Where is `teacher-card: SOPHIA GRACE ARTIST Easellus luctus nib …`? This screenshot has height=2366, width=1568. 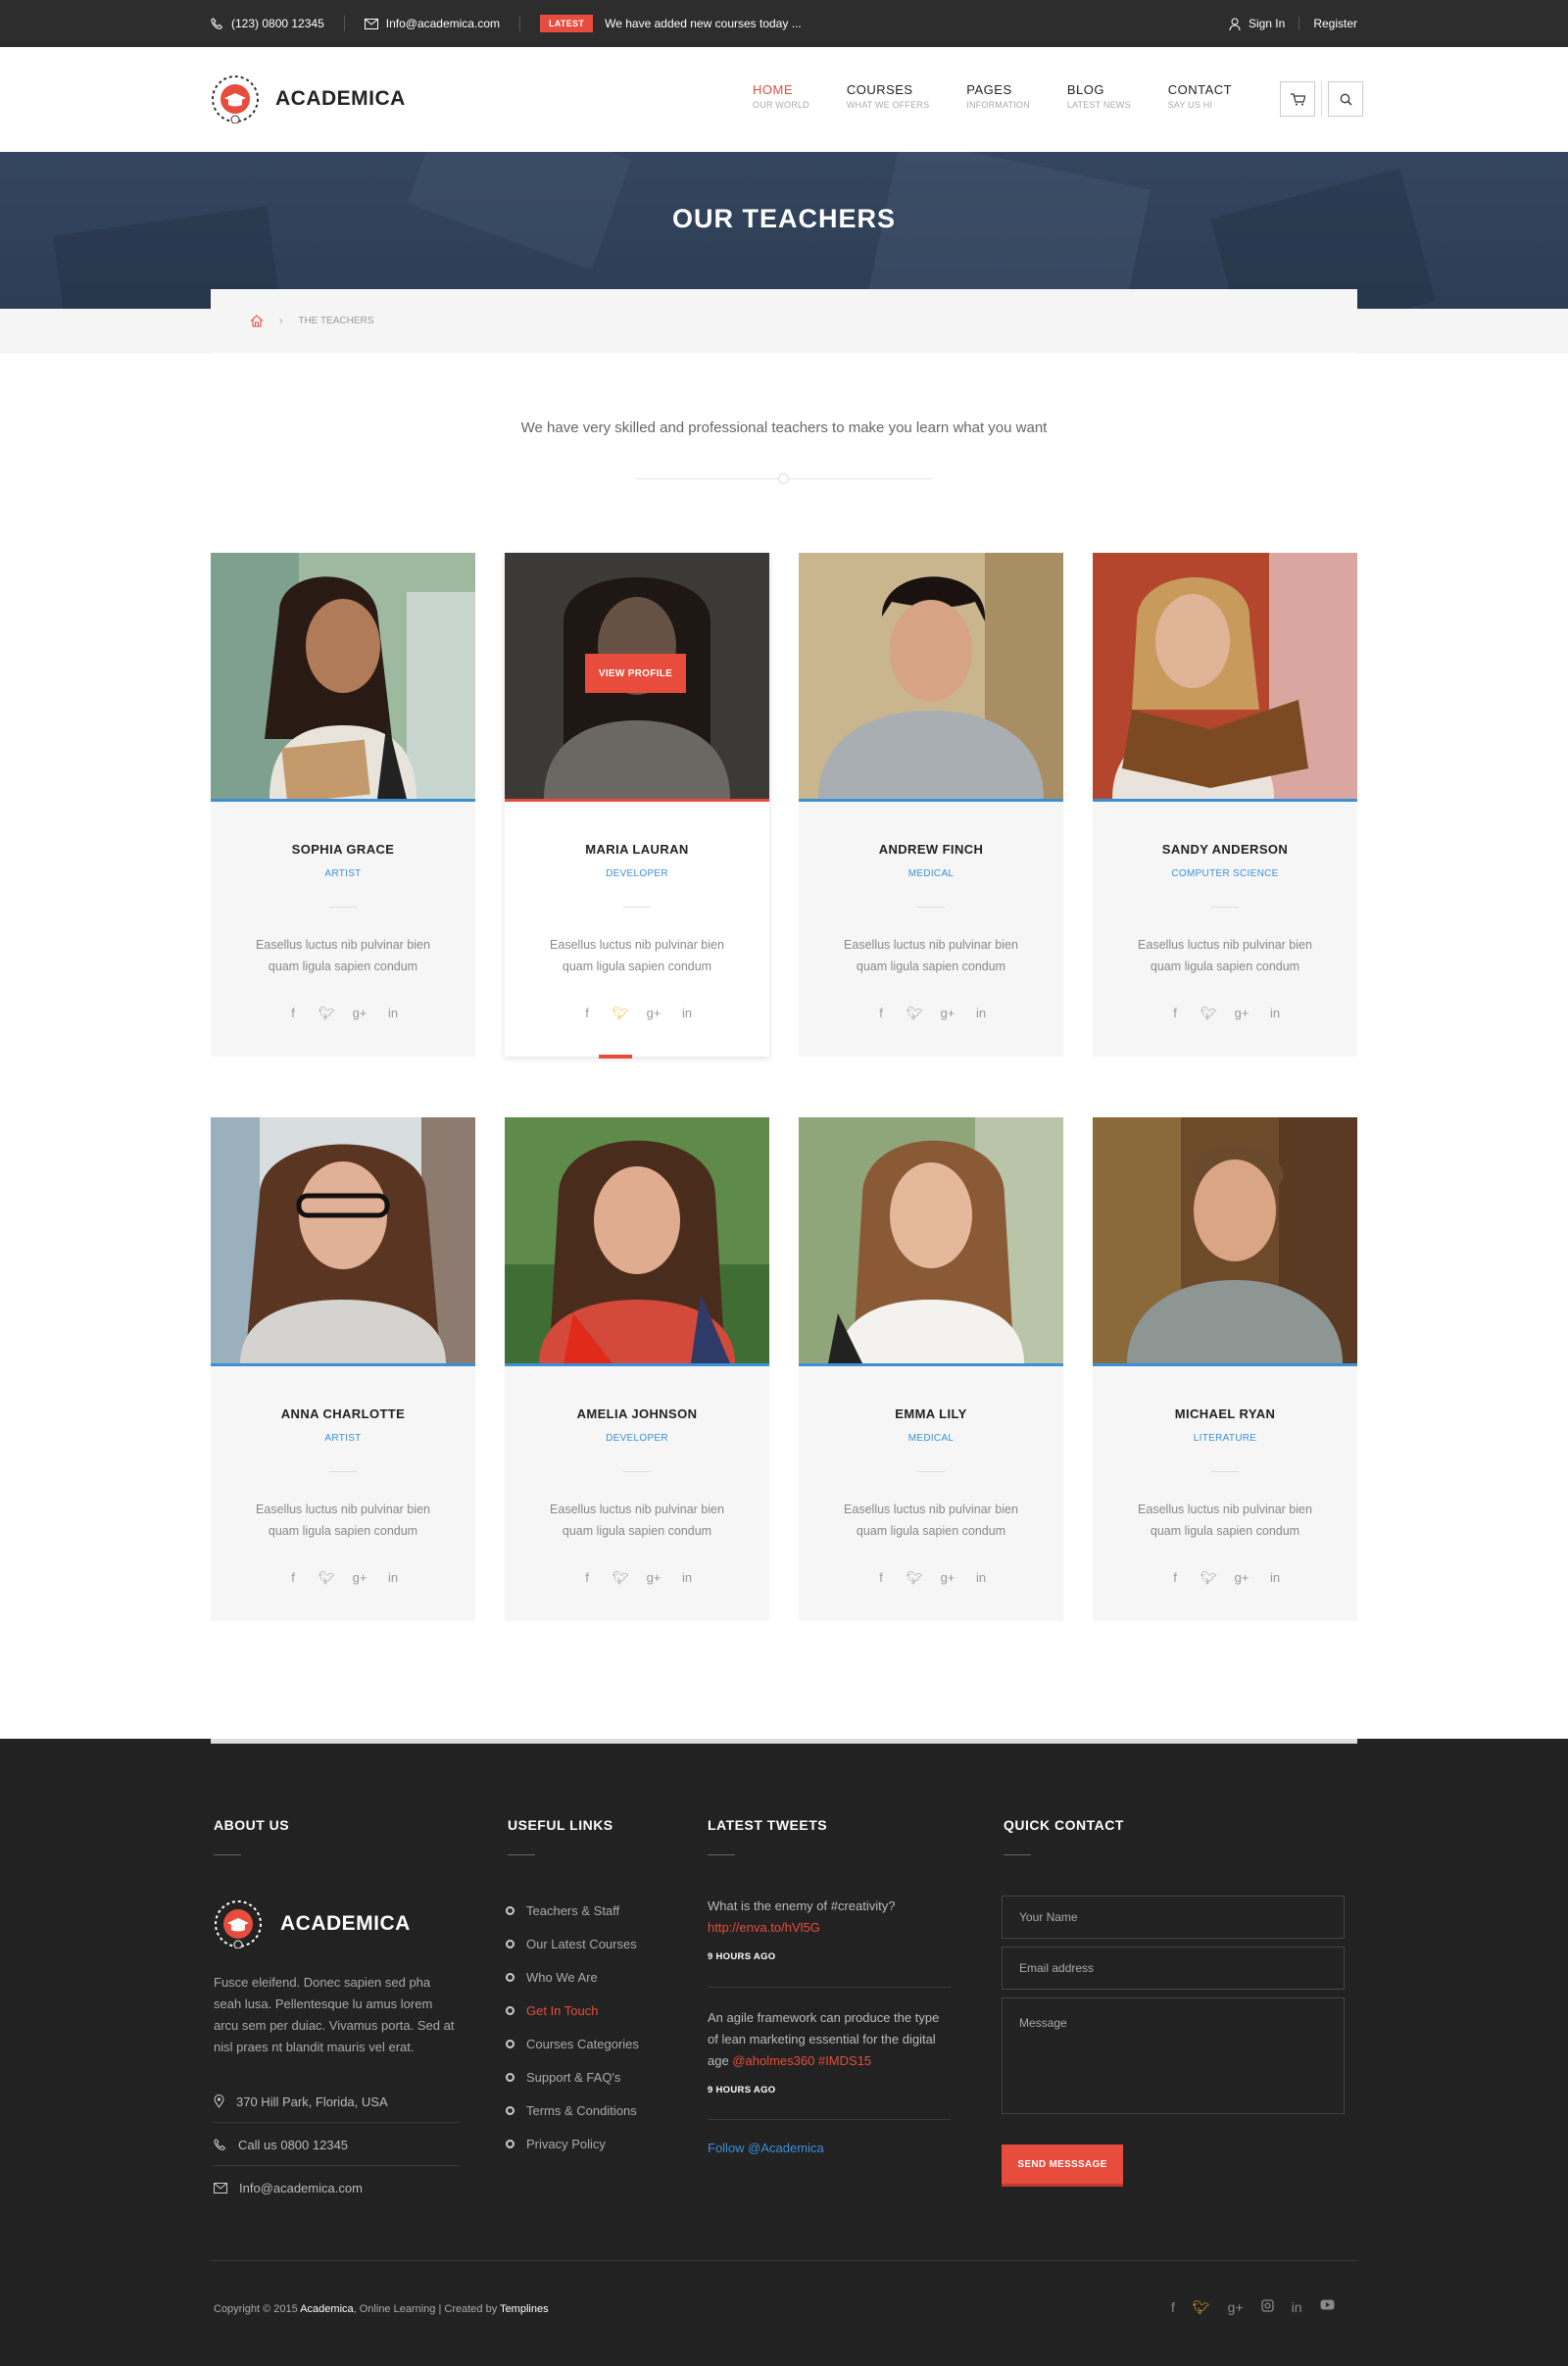
teacher-card: SOPHIA GRACE ARTIST Easellus luctus nib … is located at coordinates (343, 805).